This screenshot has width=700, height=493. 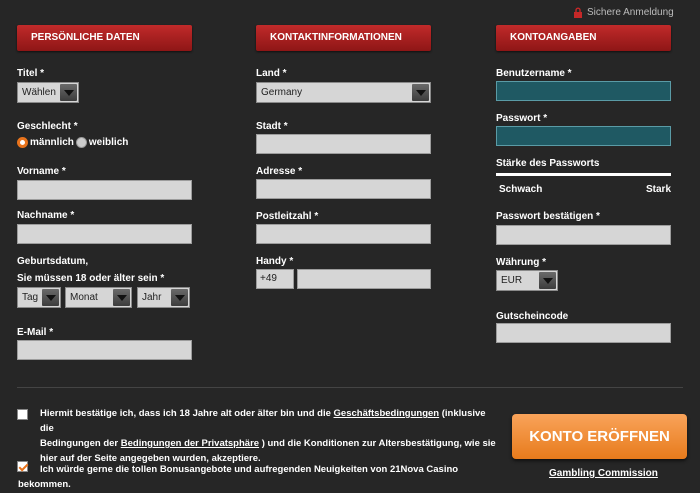 I want to click on section-header-contact: KONTAKTINFORMATIONEN, so click(x=343, y=38).